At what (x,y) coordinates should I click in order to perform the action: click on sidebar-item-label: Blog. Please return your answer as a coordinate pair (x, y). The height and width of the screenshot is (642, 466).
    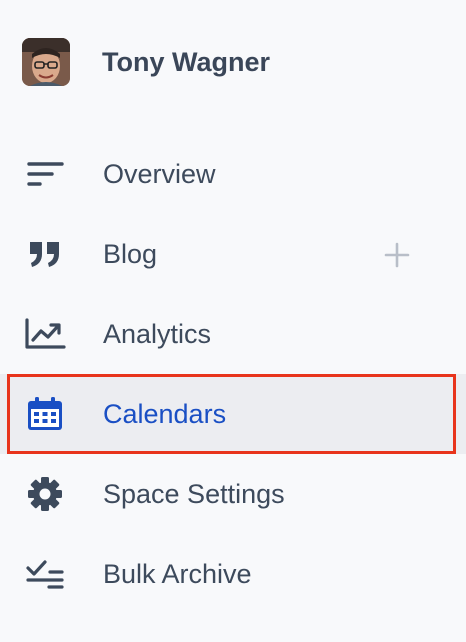
    Looking at the image, I should click on (130, 254).